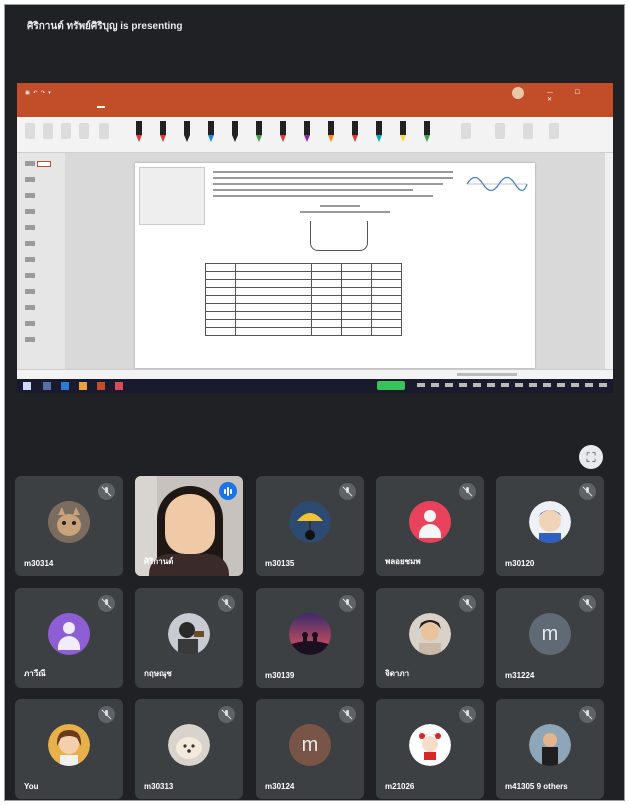 Image resolution: width=629 pixels, height=805 pixels. What do you see at coordinates (315, 111) in the screenshot?
I see `ppt-ribbon-tabs` at bounding box center [315, 111].